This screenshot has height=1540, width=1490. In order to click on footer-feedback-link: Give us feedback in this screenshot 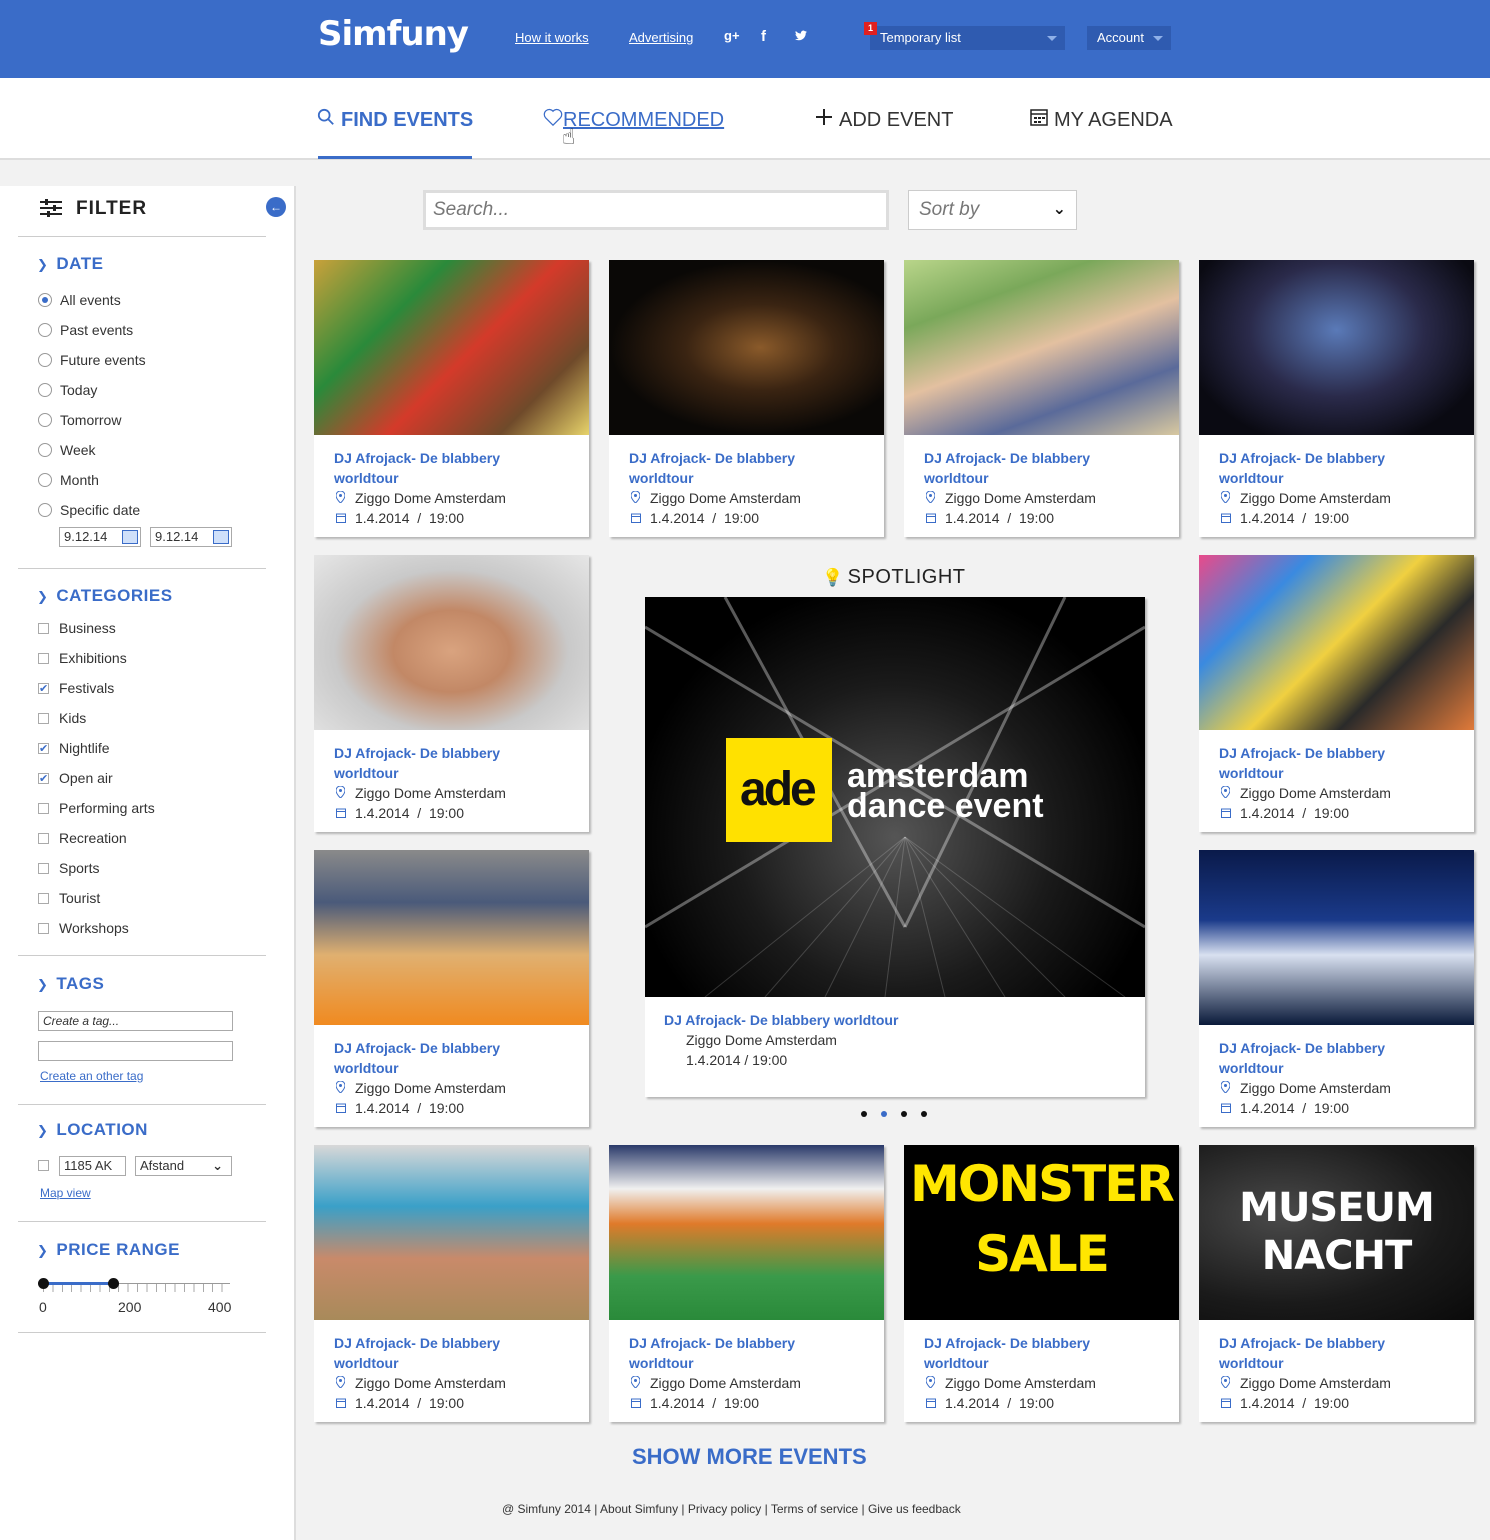, I will do `click(914, 1509)`.